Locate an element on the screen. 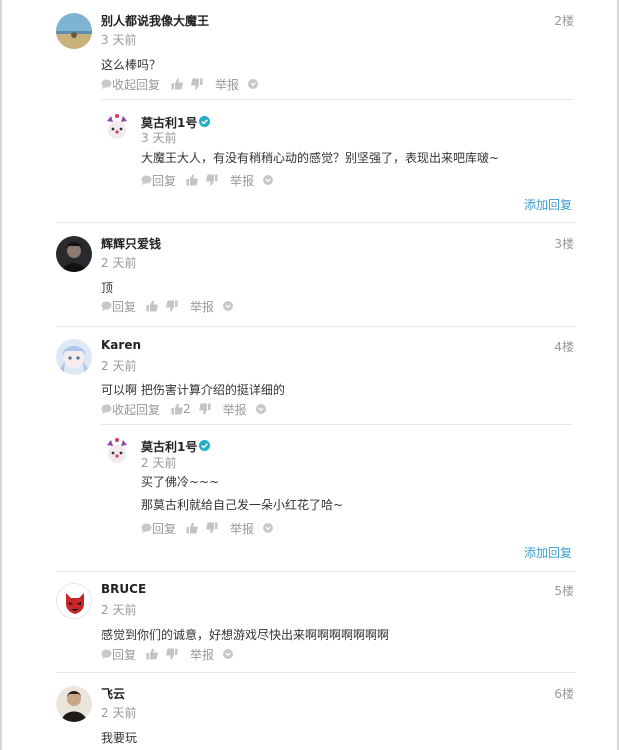 This screenshot has width=619, height=750. floor-number: 5楼 is located at coordinates (564, 591).